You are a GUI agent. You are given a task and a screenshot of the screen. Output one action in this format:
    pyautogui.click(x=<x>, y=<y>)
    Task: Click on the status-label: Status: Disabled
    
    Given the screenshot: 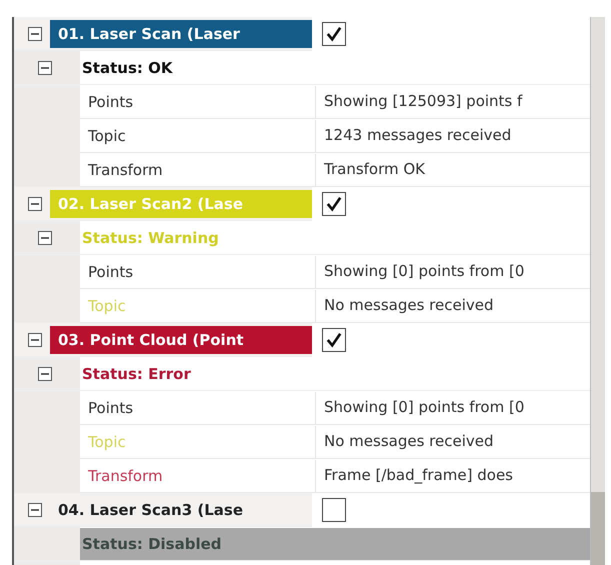 What is the action you would take?
    pyautogui.click(x=335, y=544)
    